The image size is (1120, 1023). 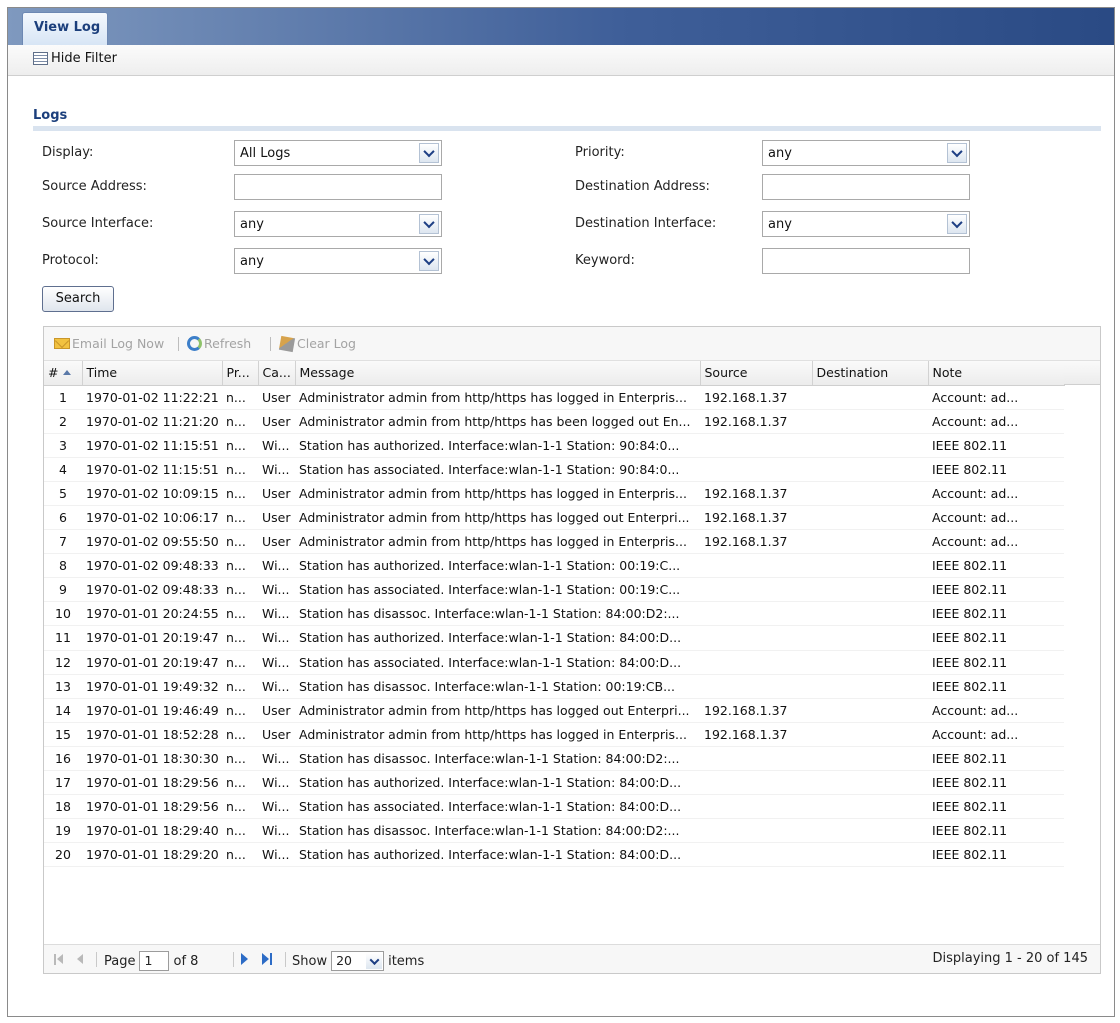 What do you see at coordinates (152, 373) in the screenshot?
I see `column-header-time: Time` at bounding box center [152, 373].